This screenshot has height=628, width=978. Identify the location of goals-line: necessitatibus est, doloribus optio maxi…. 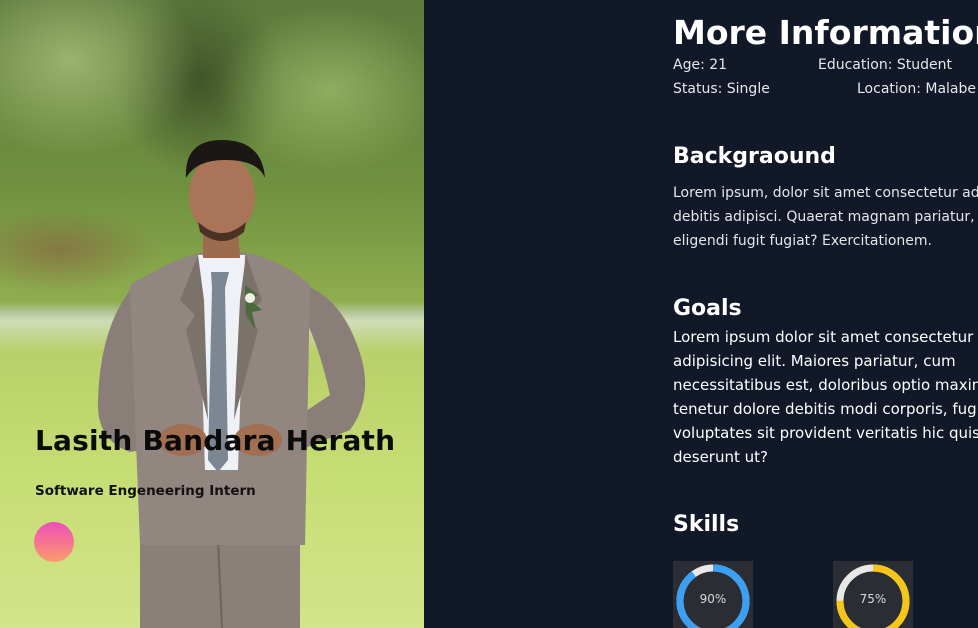
(825, 385).